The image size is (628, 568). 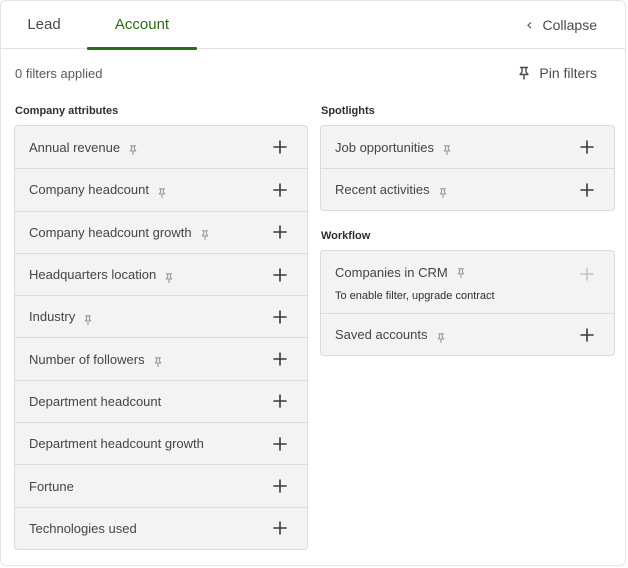 I want to click on filter-label: Company headcount, so click(x=89, y=190).